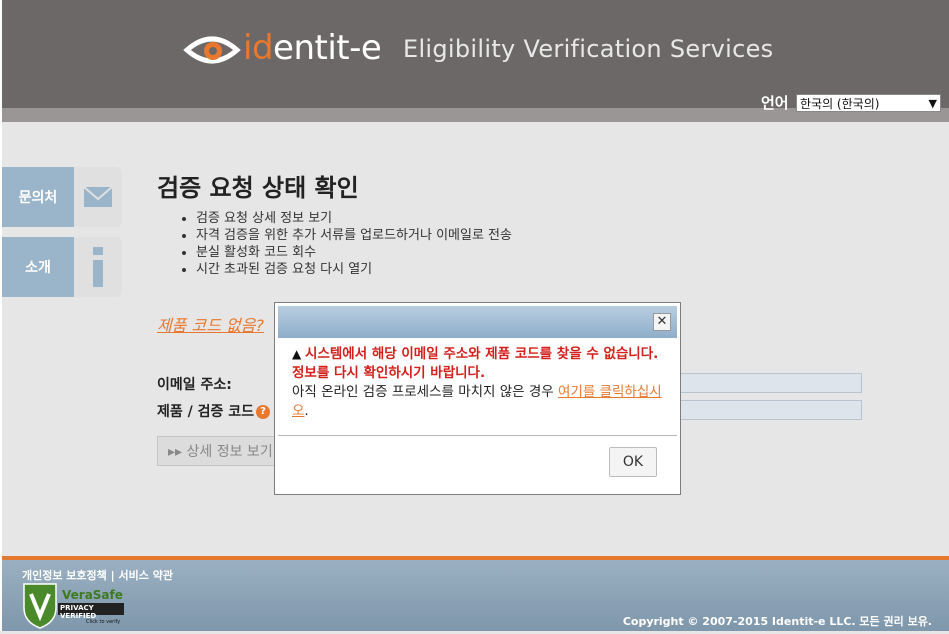 The image size is (949, 634). What do you see at coordinates (263, 412) in the screenshot?
I see `help-icon: ?` at bounding box center [263, 412].